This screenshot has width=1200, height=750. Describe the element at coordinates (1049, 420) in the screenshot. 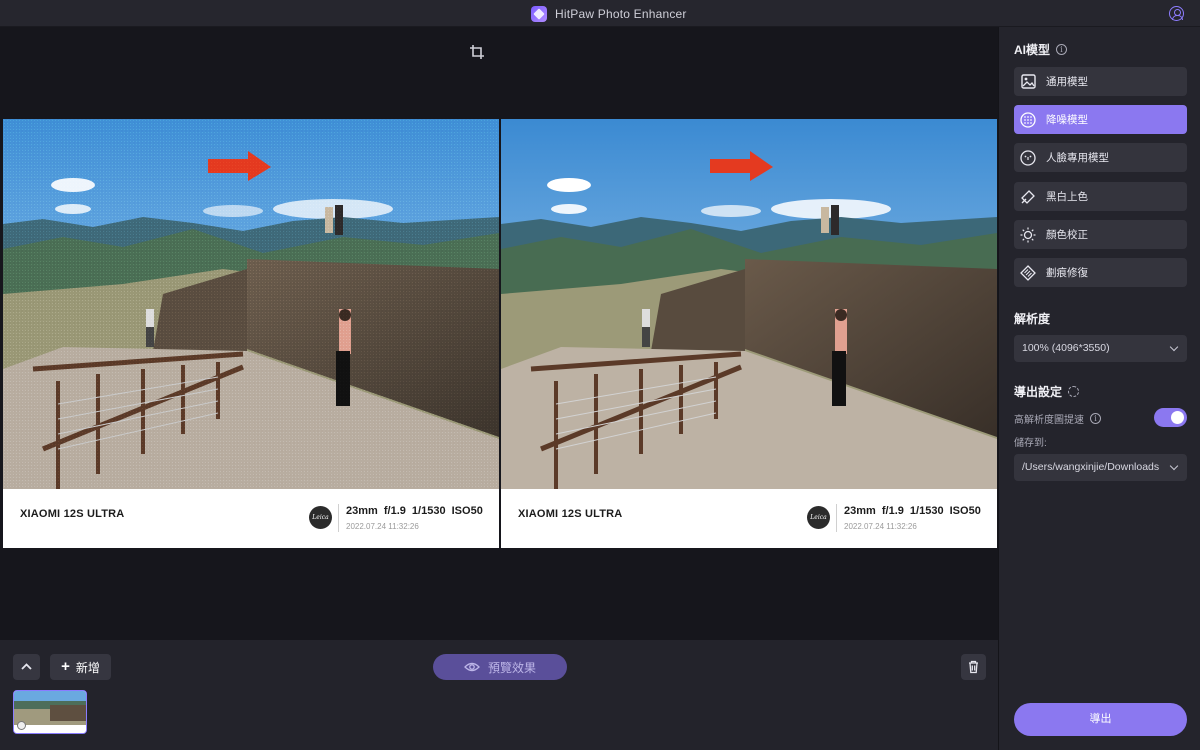

I see `hires-label: 高解析度圖提速` at that location.